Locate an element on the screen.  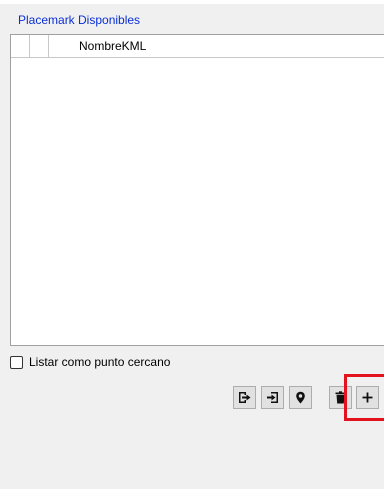
export-icon is located at coordinates (245, 397).